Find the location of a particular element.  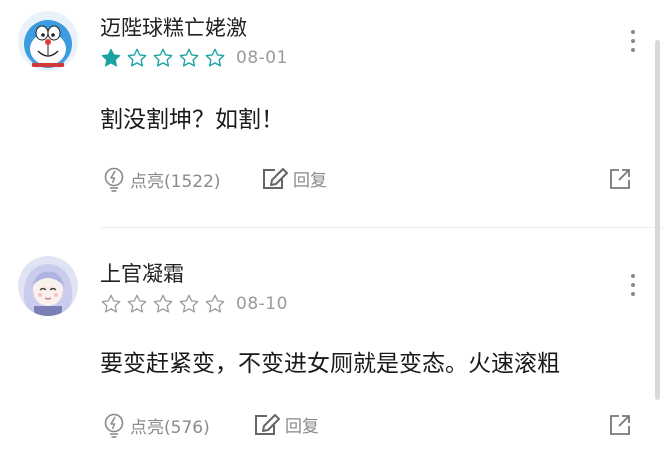

like-button: 点亮(1522) is located at coordinates (161, 179).